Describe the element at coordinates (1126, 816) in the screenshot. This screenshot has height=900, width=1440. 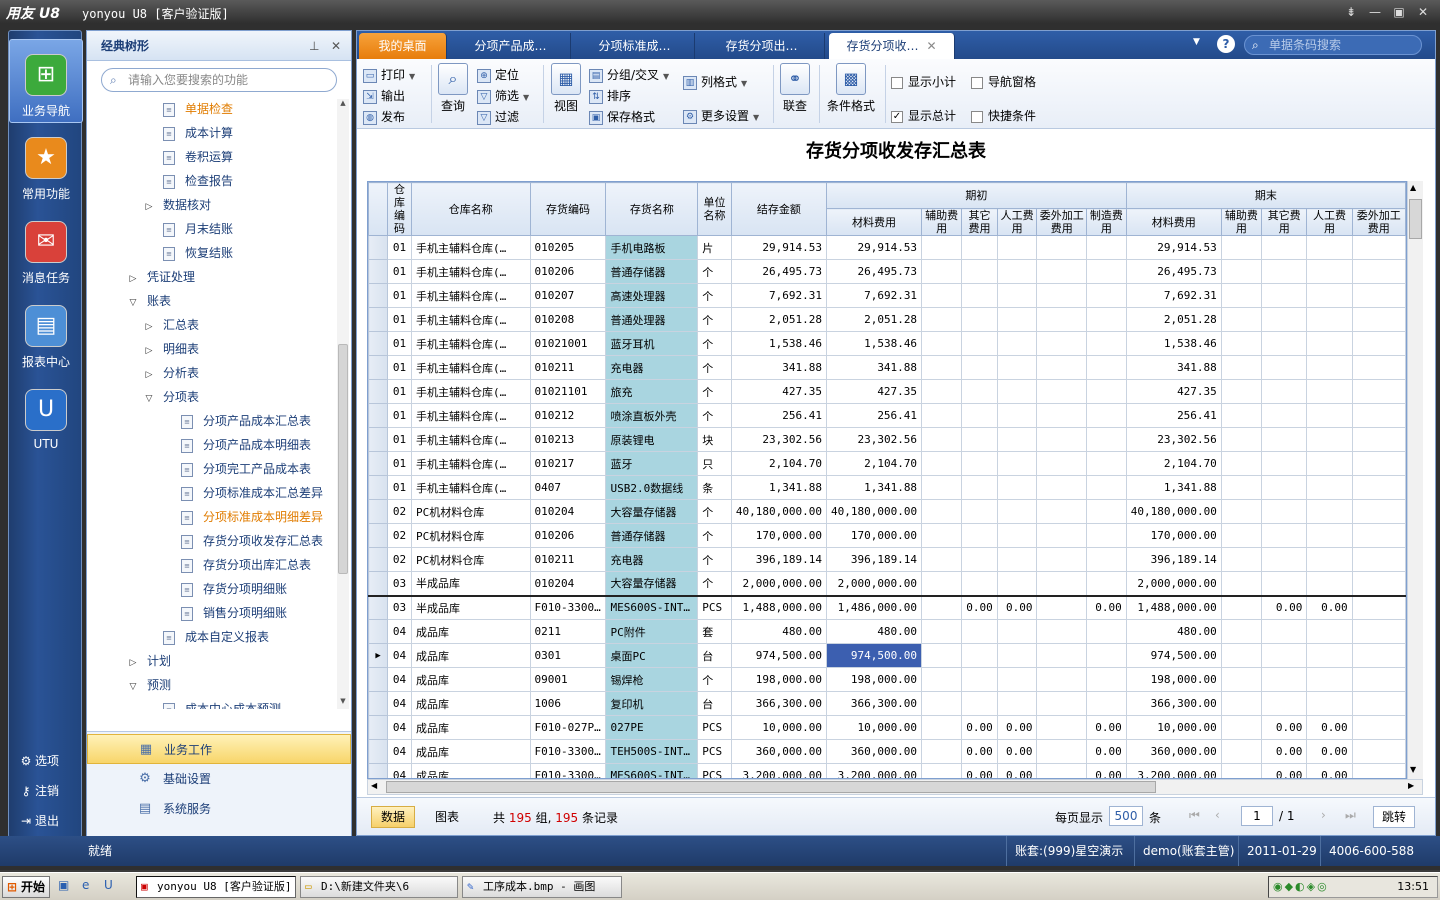
I see `per-page-input: 500` at that location.